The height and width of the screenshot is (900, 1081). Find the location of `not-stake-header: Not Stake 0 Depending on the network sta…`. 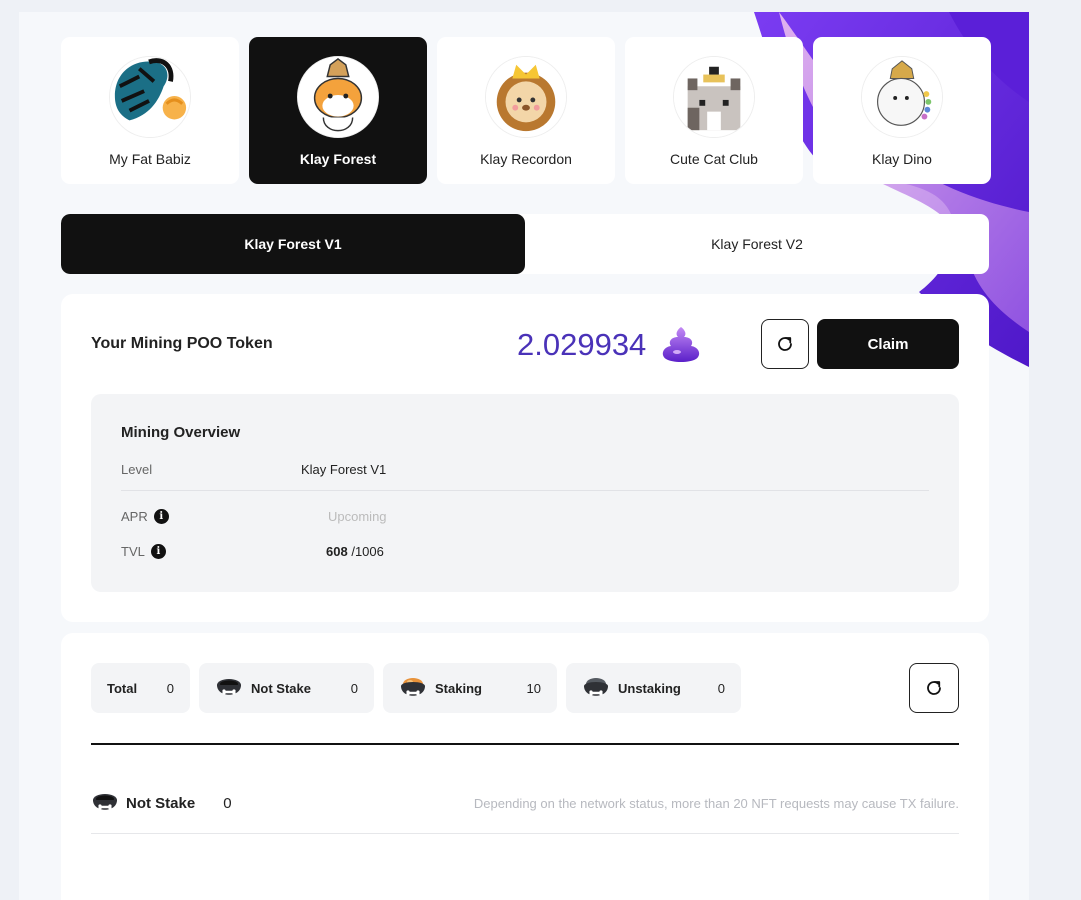

not-stake-header: Not Stake 0 Depending on the network sta… is located at coordinates (525, 803).